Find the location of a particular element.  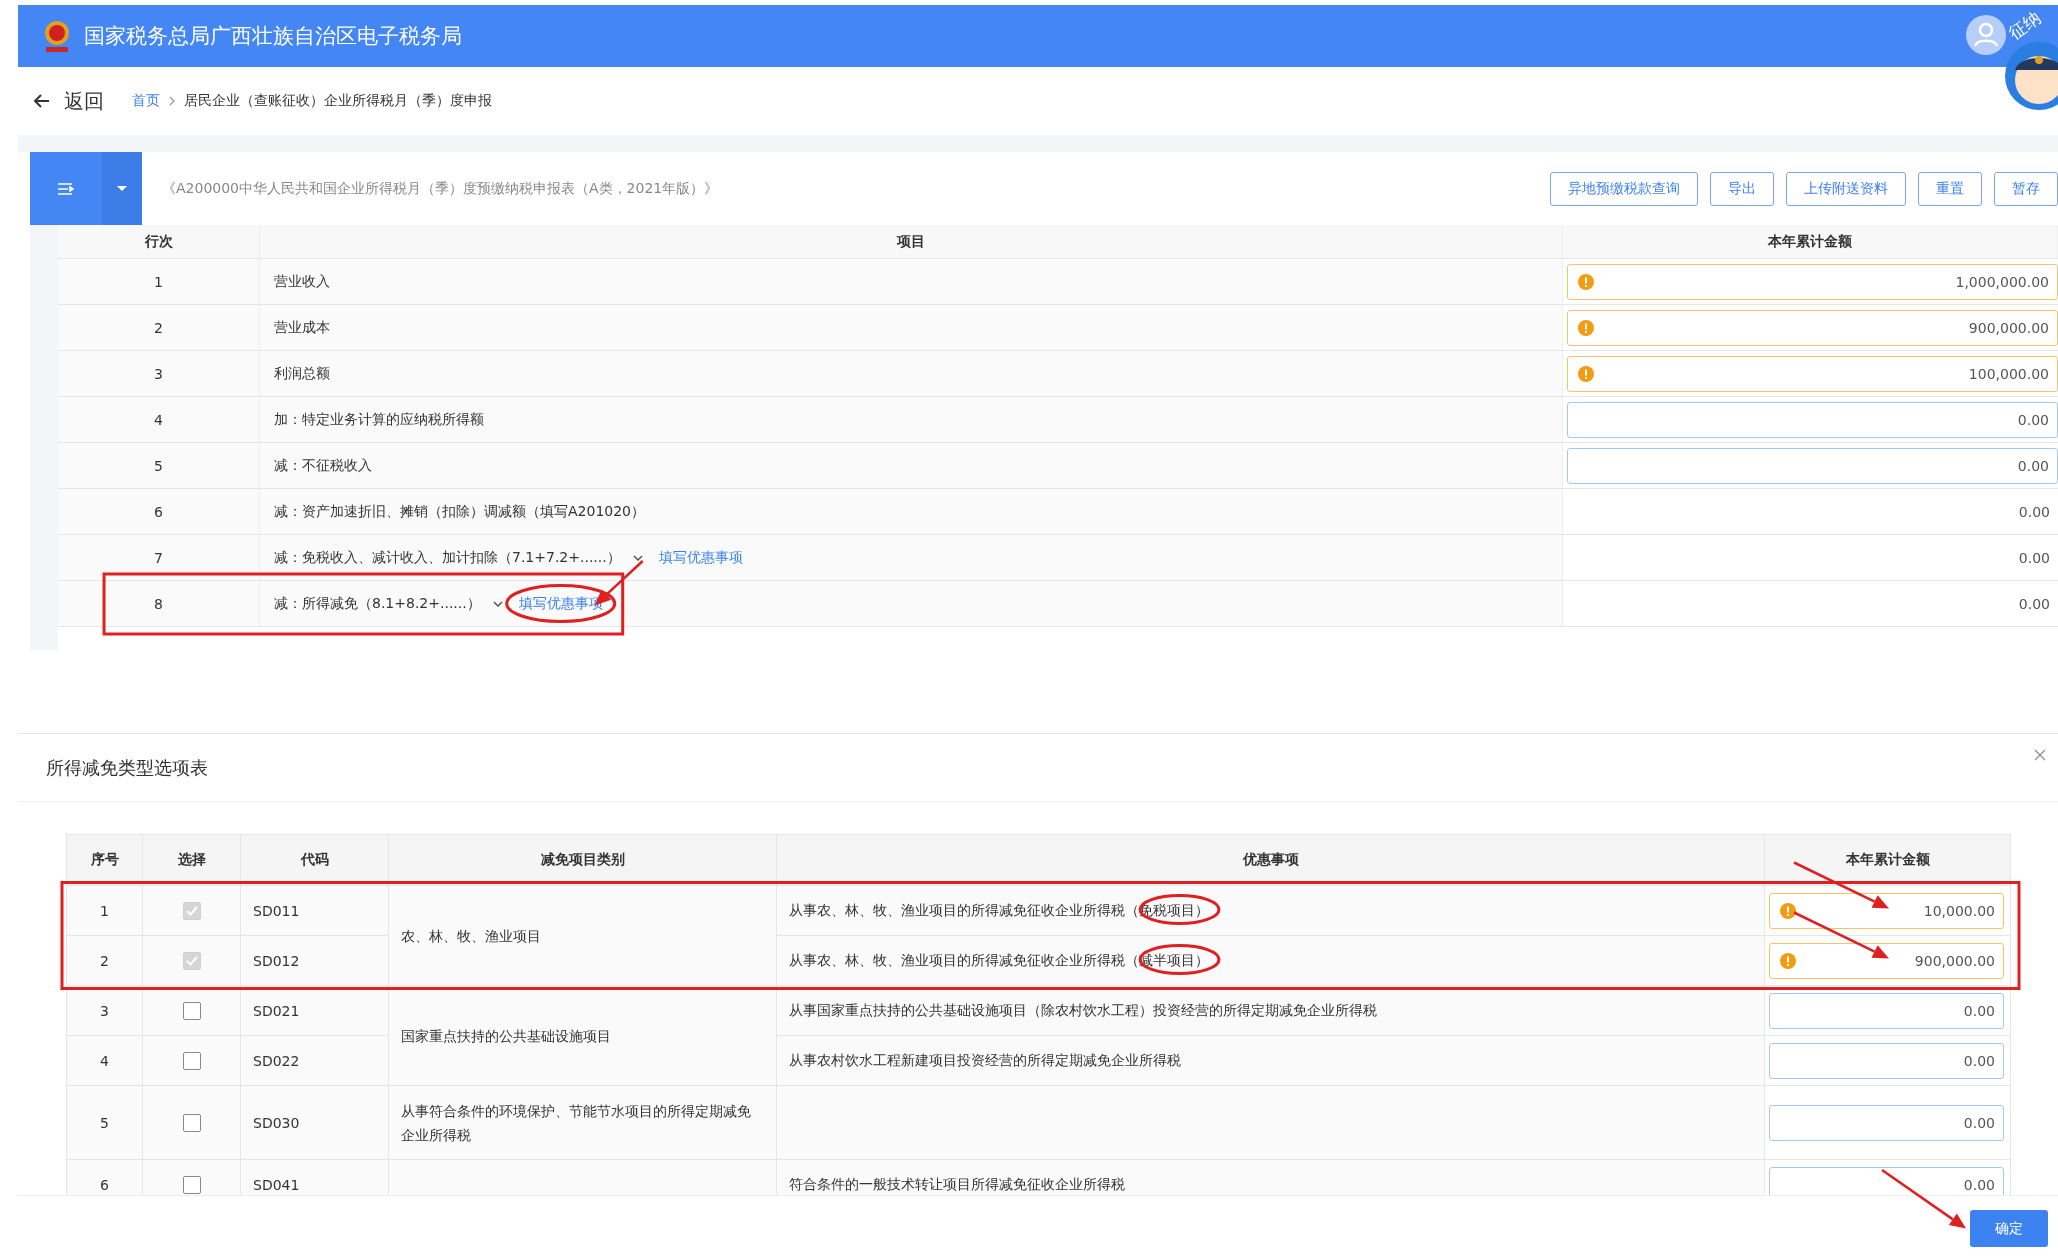

menu-icon is located at coordinates (66, 188).